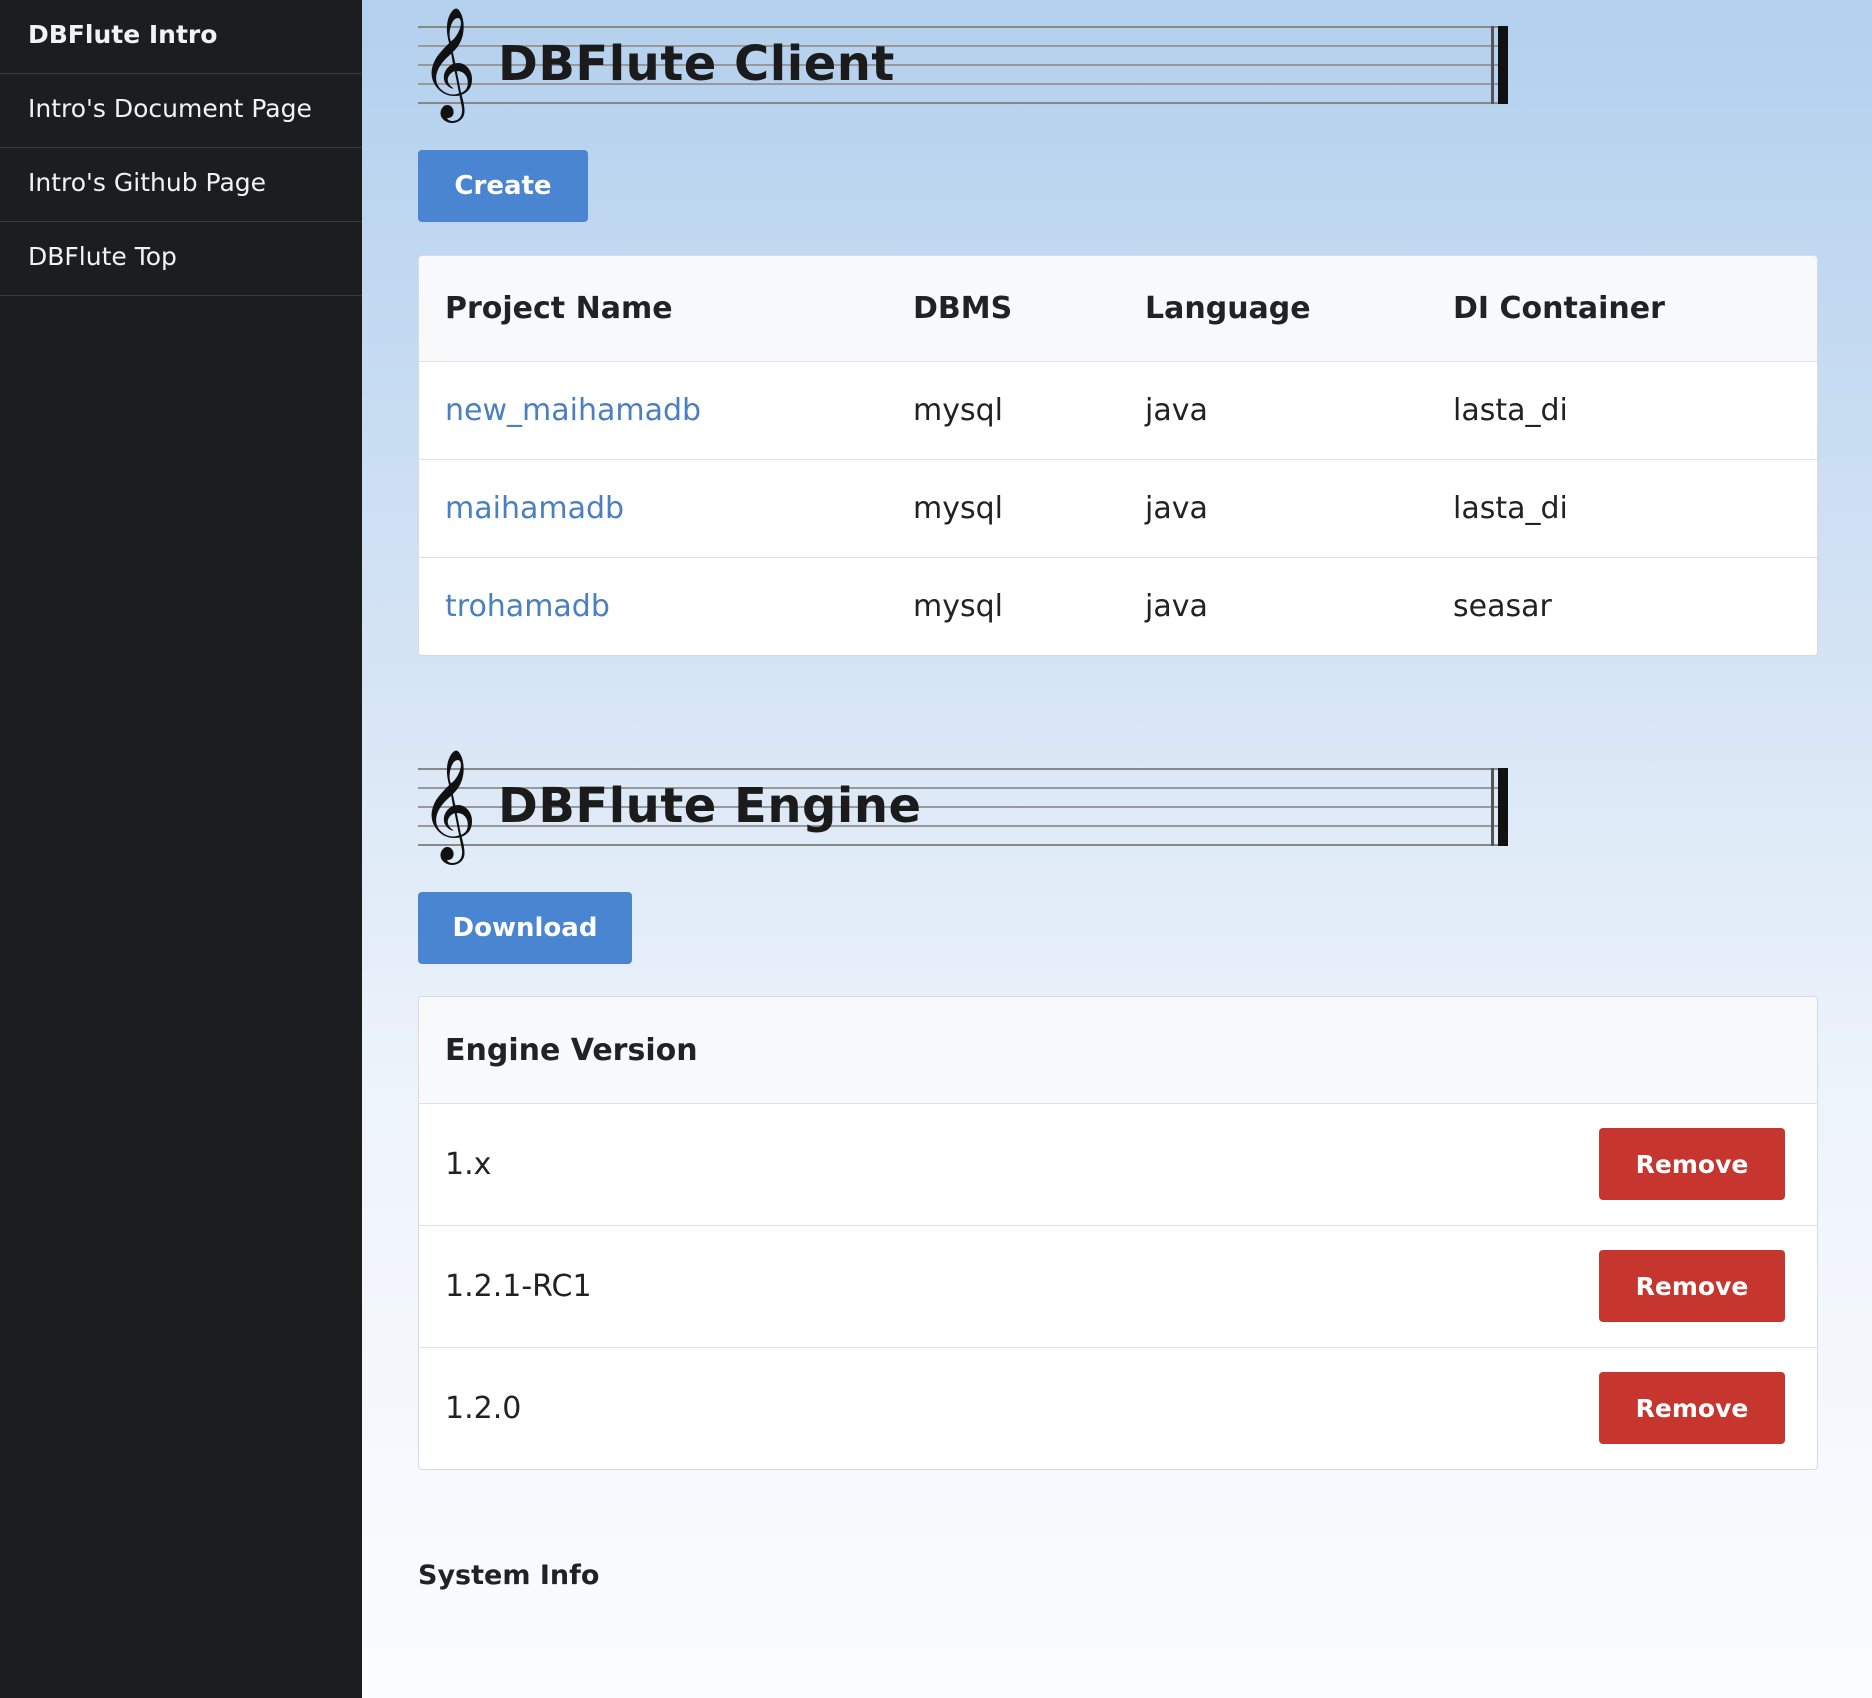  Describe the element at coordinates (181, 37) in the screenshot. I see `sidebar-item-dbflute-intro: DBFlute Intro` at that location.